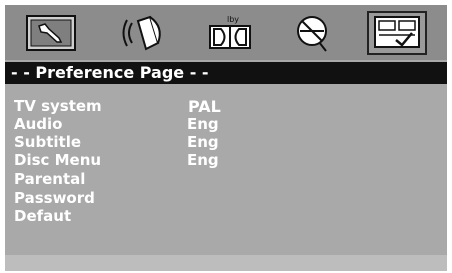  Describe the element at coordinates (226, 73) in the screenshot. I see `page-title: - - Preference Page - -` at that location.